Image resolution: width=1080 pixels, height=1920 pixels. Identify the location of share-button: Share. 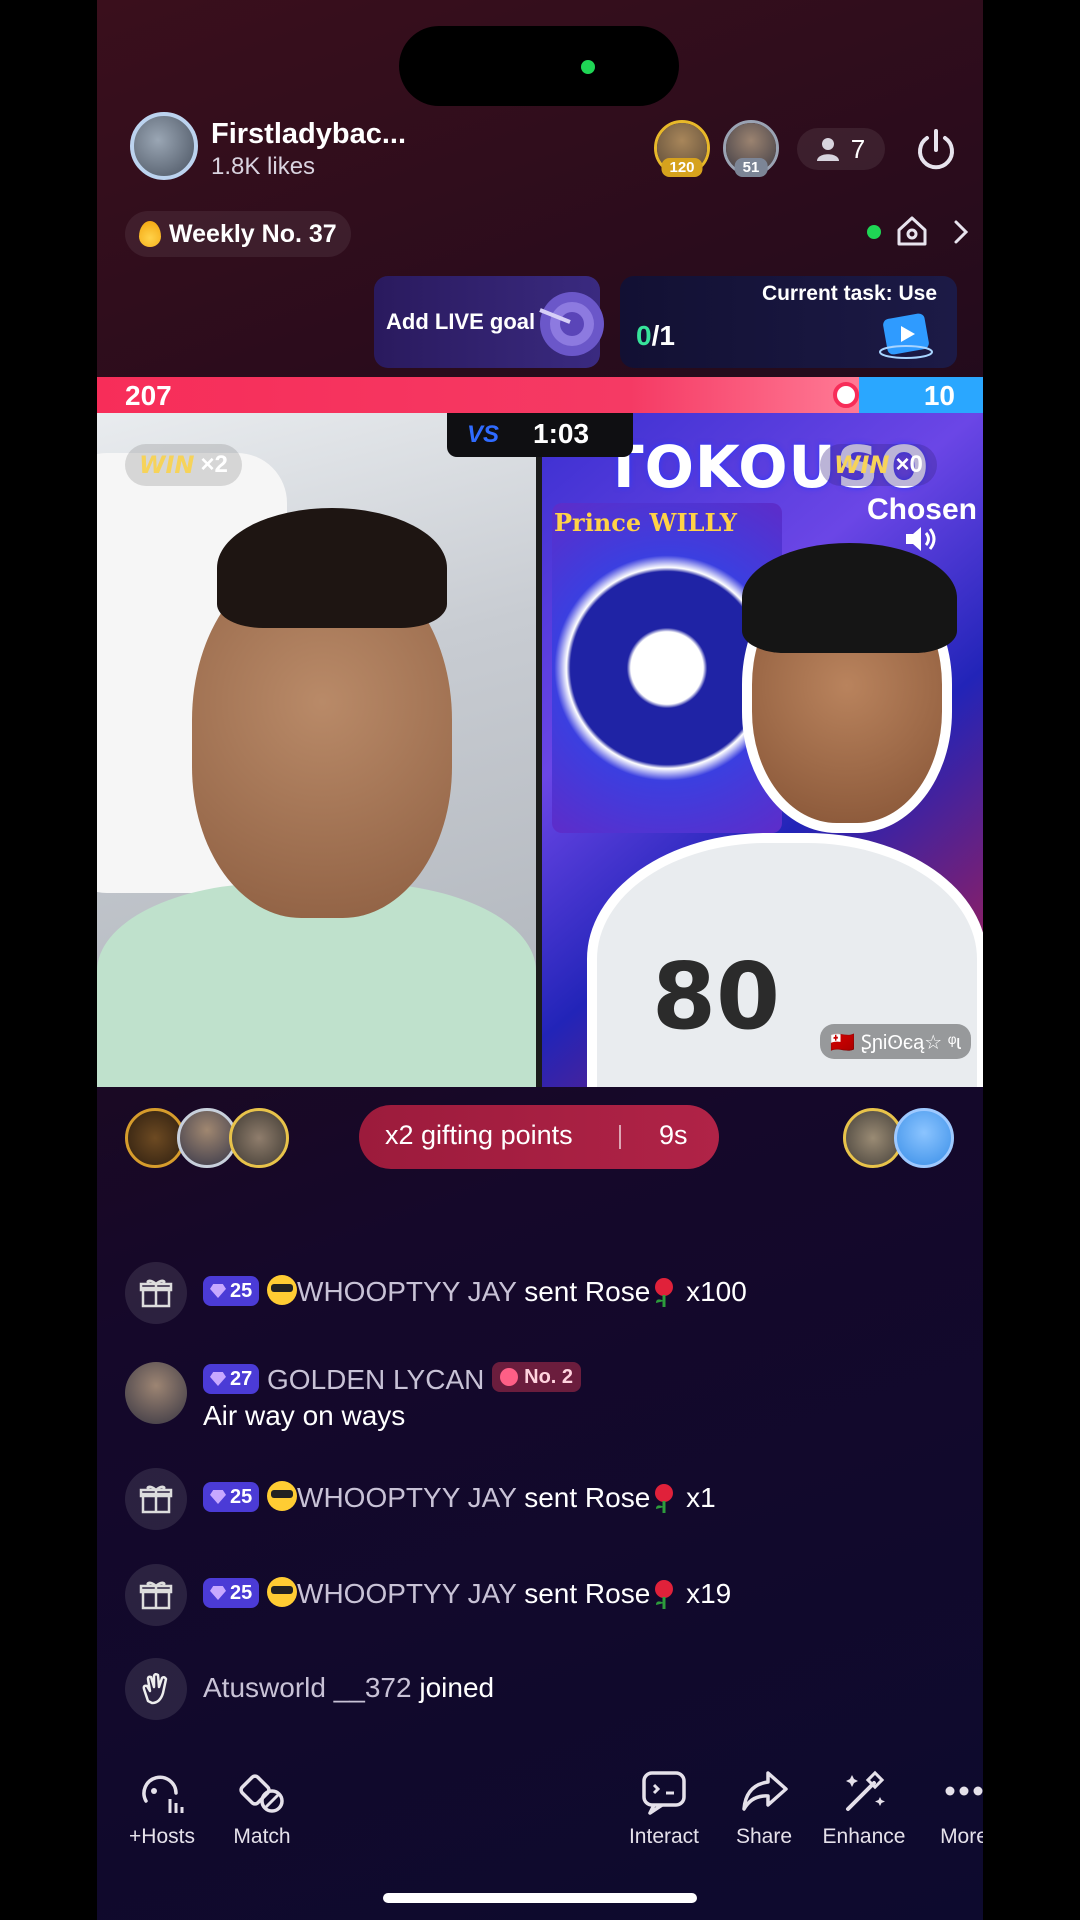
(764, 1807).